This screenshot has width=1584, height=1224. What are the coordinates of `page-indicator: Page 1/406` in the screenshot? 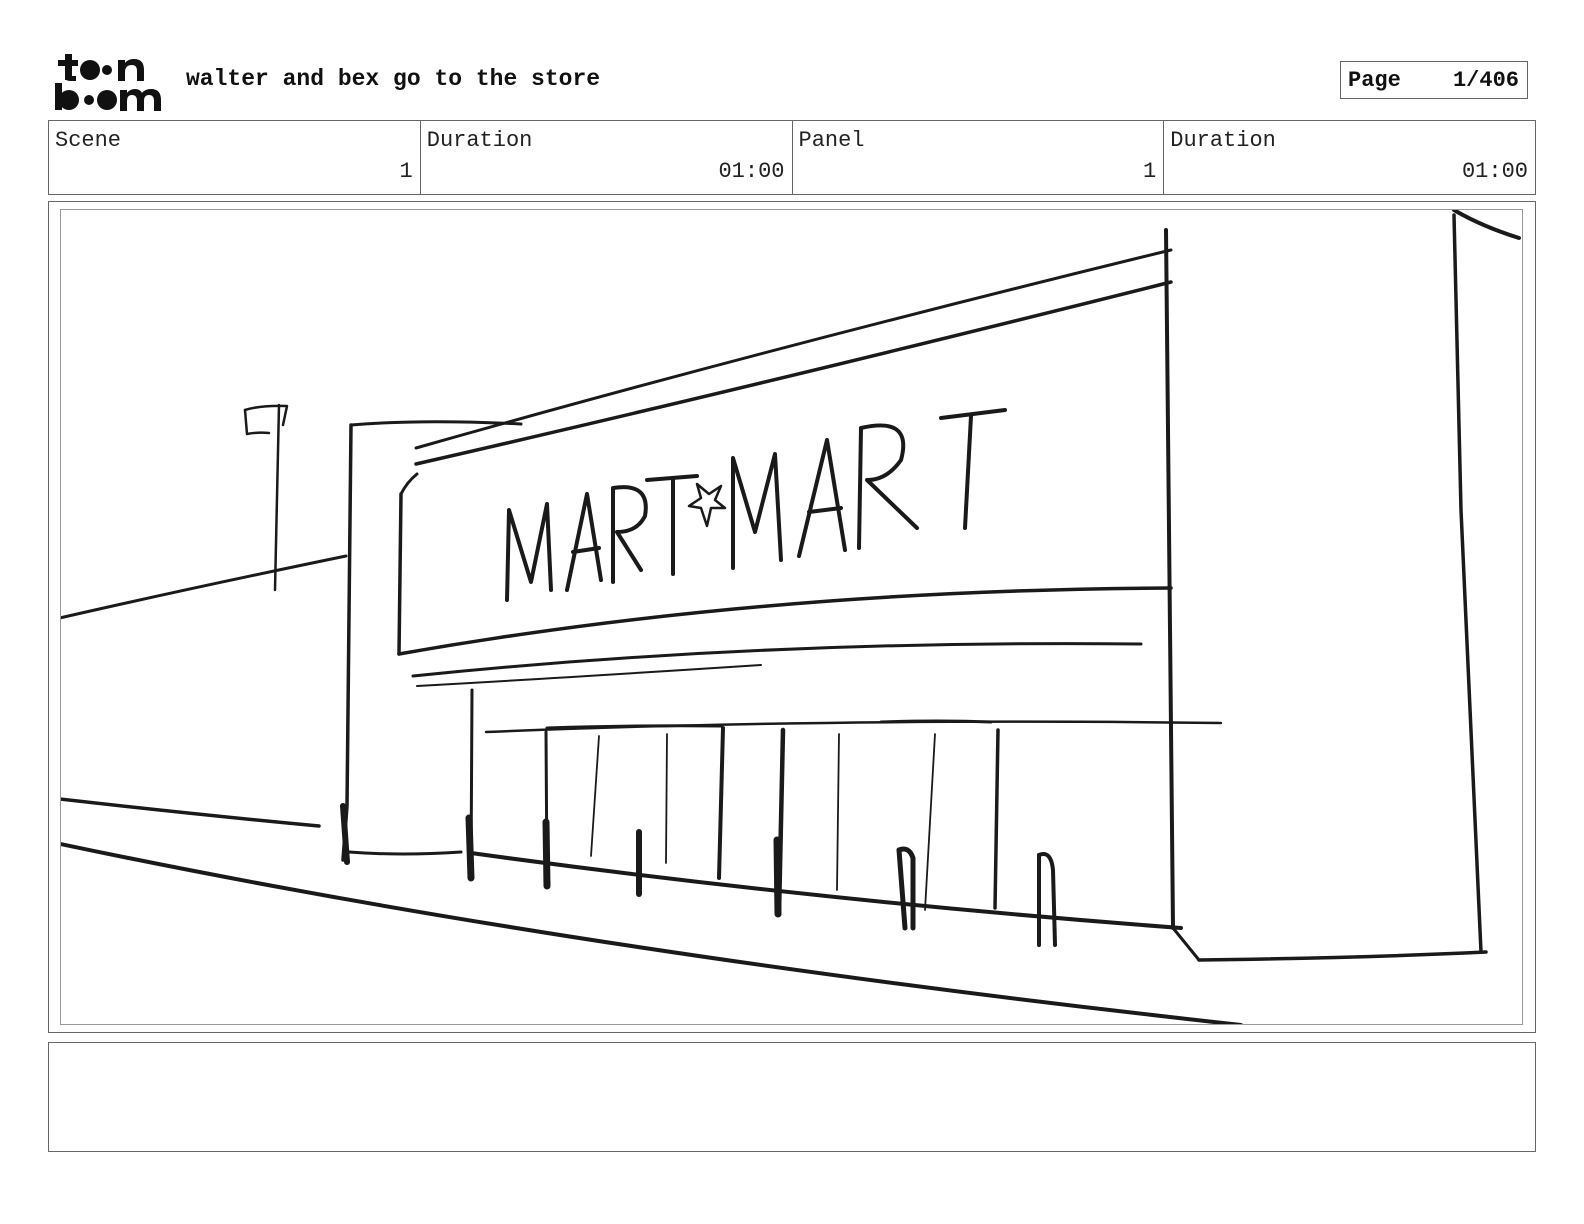 It's located at (1434, 80).